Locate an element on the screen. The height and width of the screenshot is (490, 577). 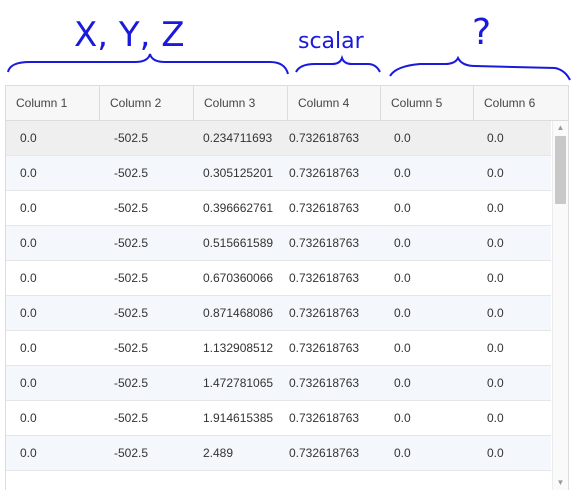
annotation-scalar: scalar is located at coordinates (331, 41).